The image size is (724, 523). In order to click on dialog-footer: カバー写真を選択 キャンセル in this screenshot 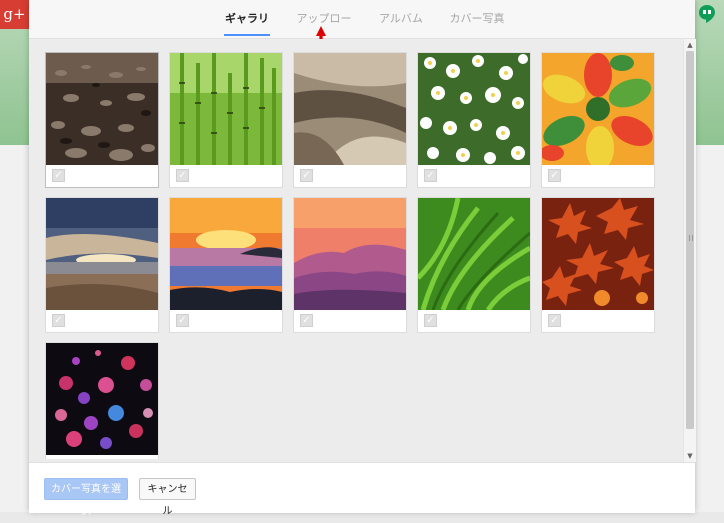, I will do `click(362, 489)`.